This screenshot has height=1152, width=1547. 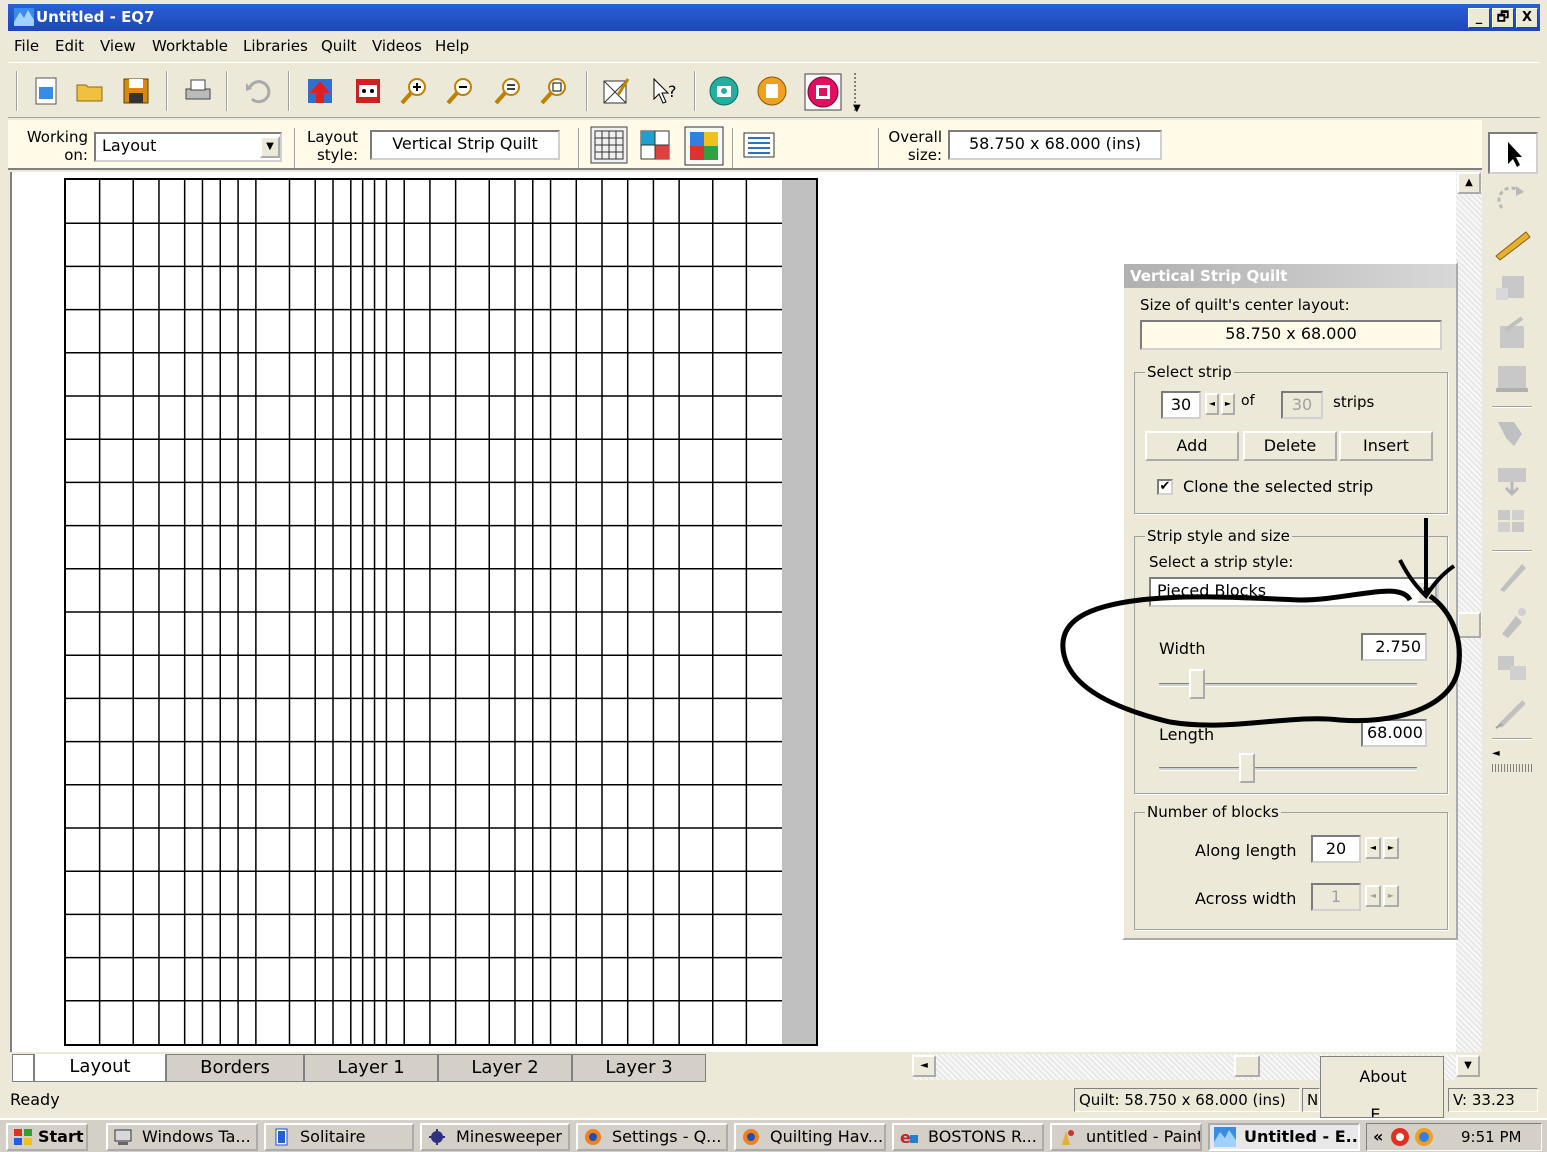 What do you see at coordinates (1512, 712) in the screenshot?
I see `pencil-icon` at bounding box center [1512, 712].